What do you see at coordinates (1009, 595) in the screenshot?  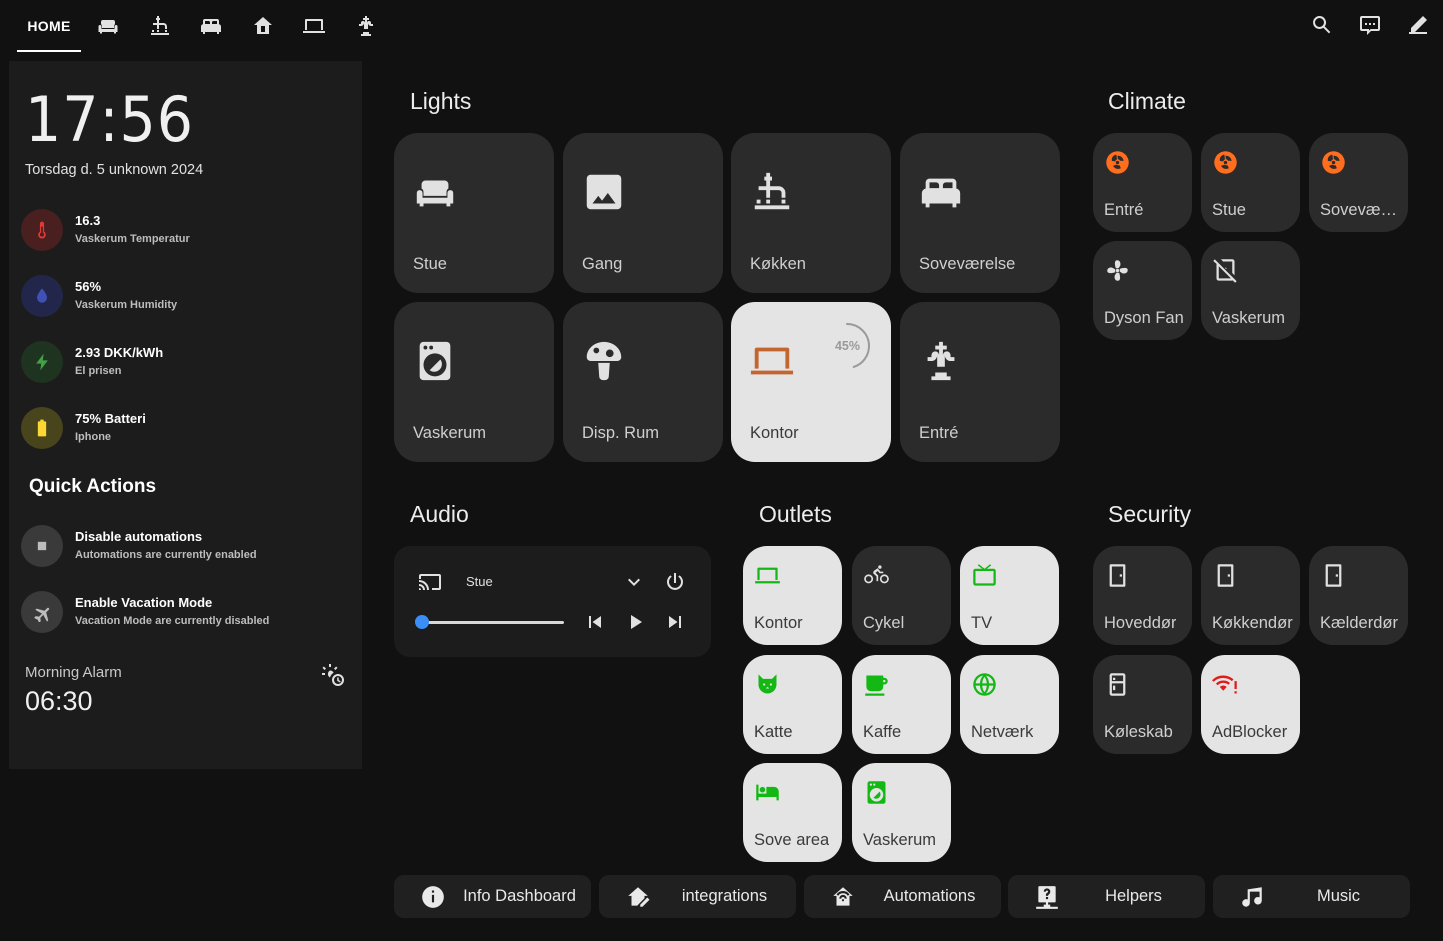 I see `outlet-tile-tv: TV` at bounding box center [1009, 595].